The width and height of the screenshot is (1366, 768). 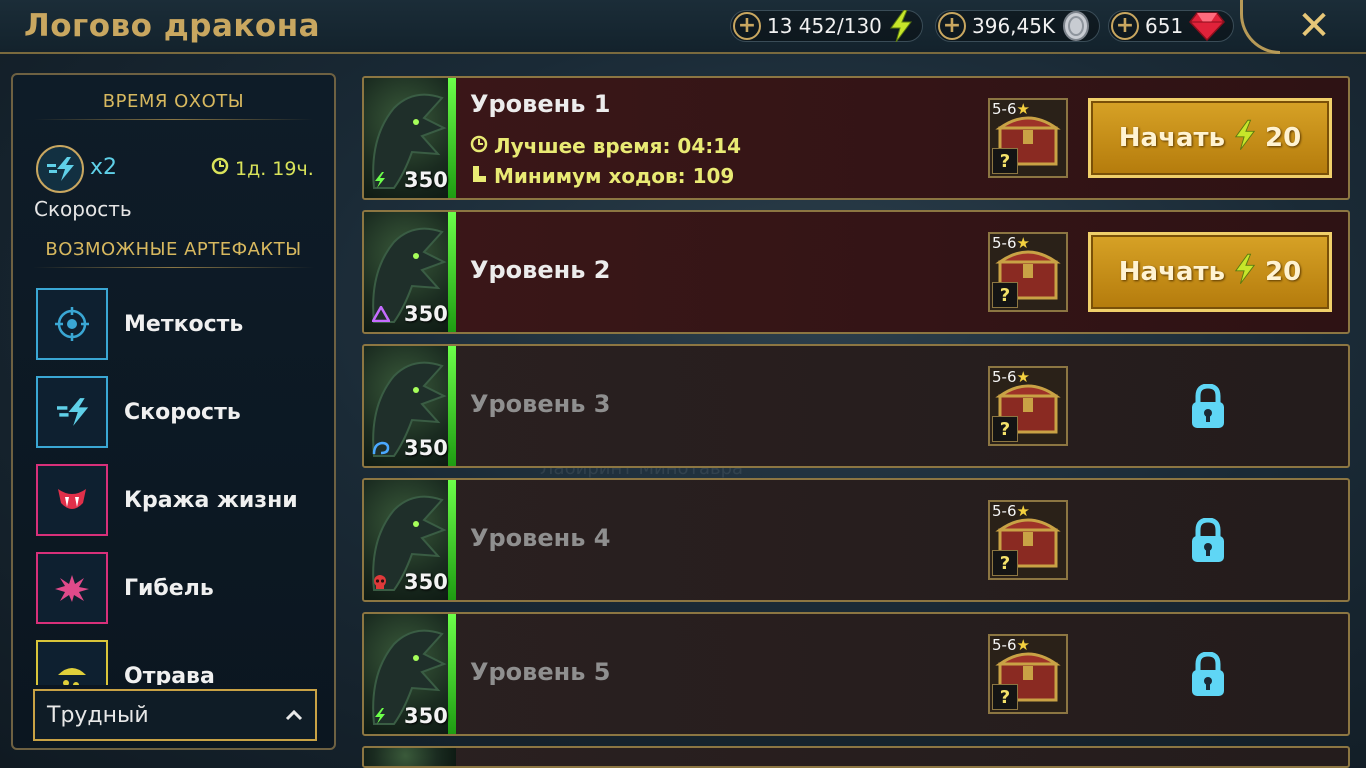 What do you see at coordinates (540, 538) in the screenshot?
I see `level-name: Уровень 4` at bounding box center [540, 538].